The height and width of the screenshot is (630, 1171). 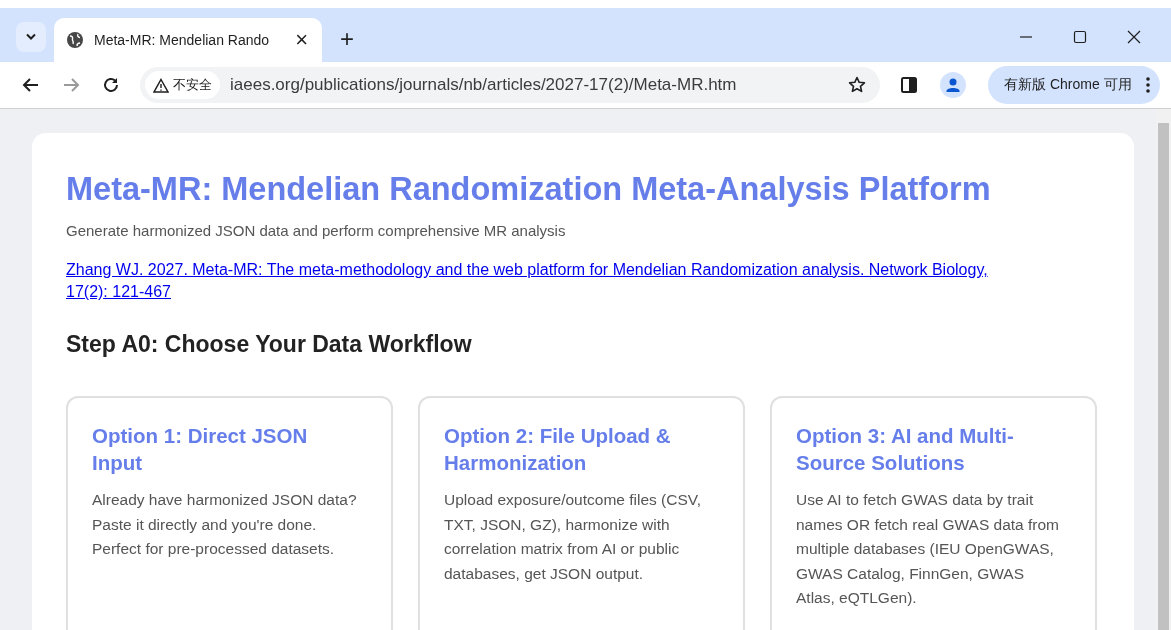 I want to click on chevron-down-icon, so click(x=31, y=37).